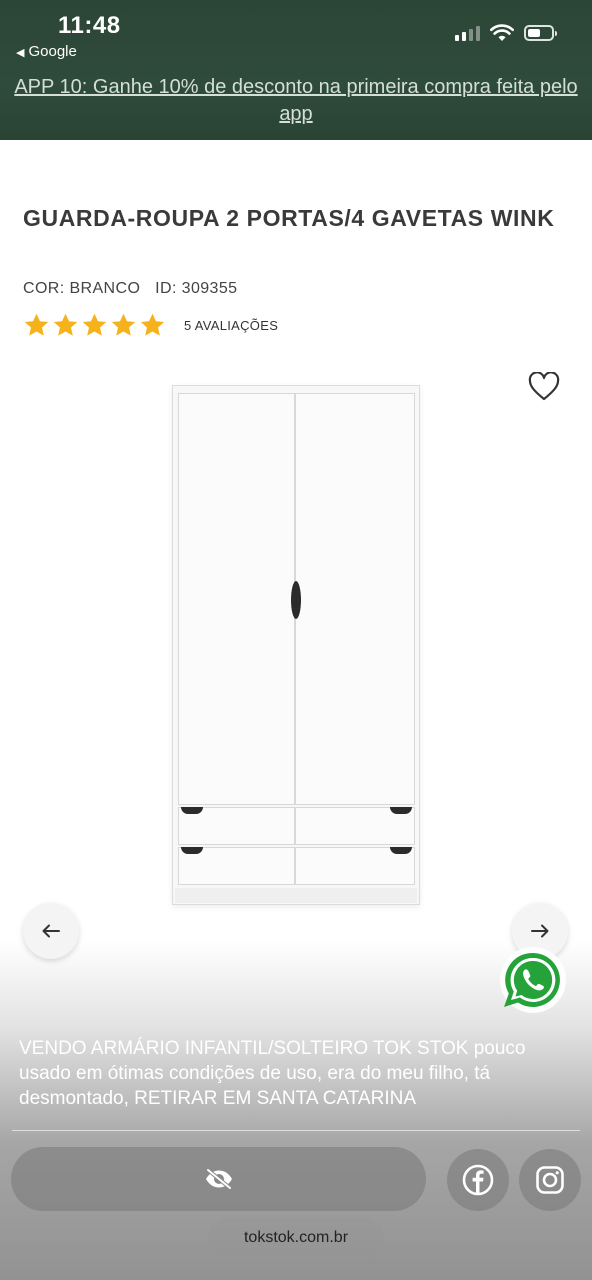 The height and width of the screenshot is (1280, 592). I want to click on instagram-button, so click(550, 1180).